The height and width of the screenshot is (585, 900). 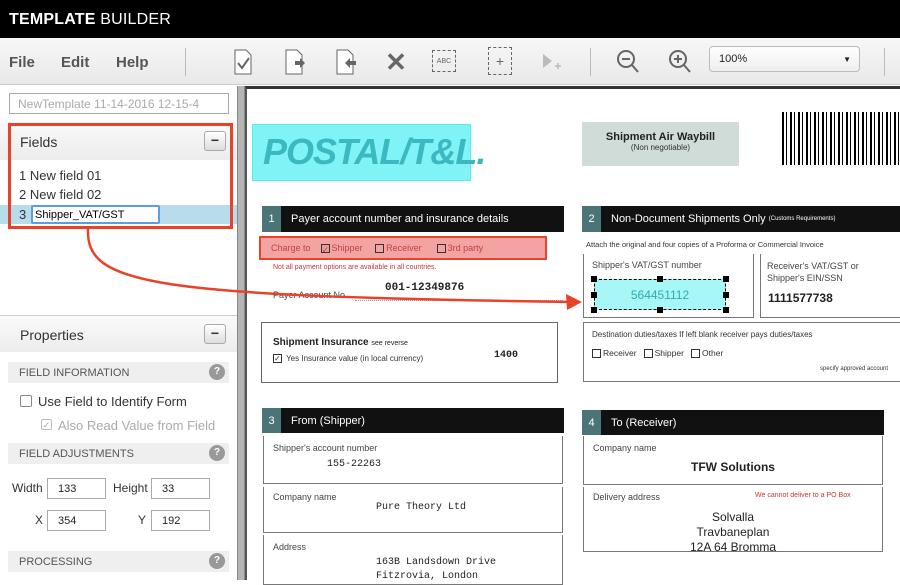 I want to click on annotation-arrow, so click(x=334, y=269).